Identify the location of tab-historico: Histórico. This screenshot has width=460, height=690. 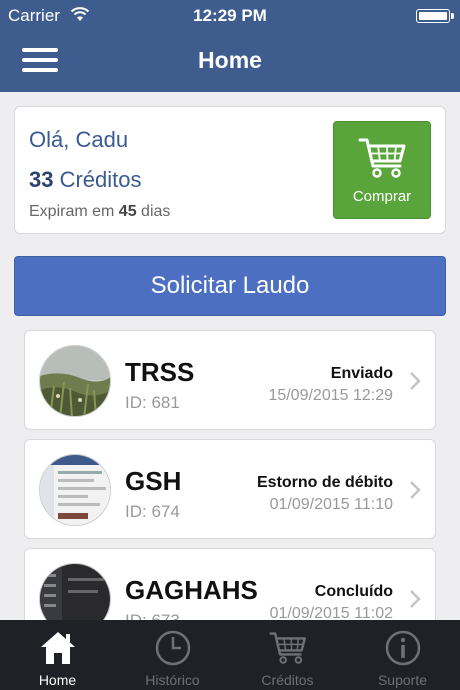
(172, 655).